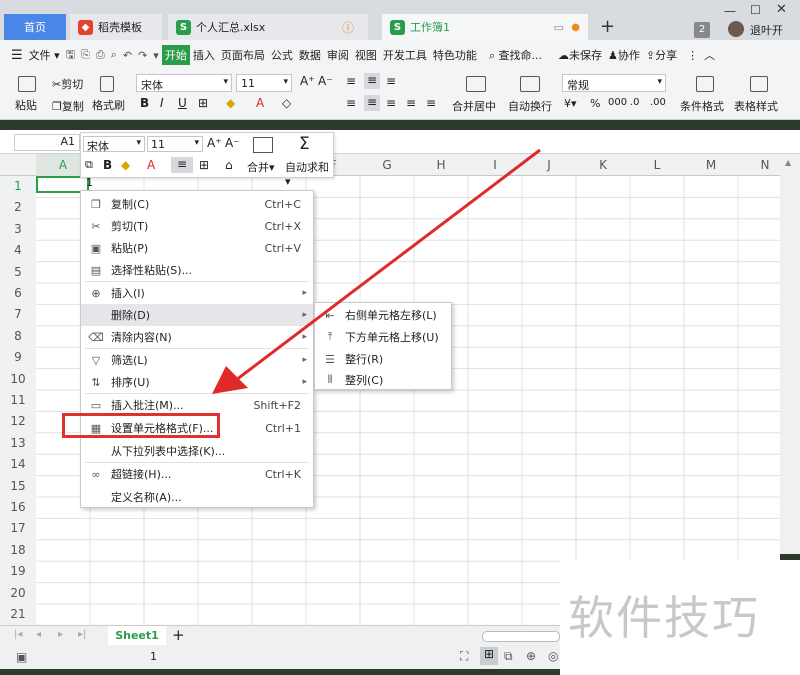 The height and width of the screenshot is (675, 800). What do you see at coordinates (617, 102) in the screenshot?
I see `thousands-icon: 000` at bounding box center [617, 102].